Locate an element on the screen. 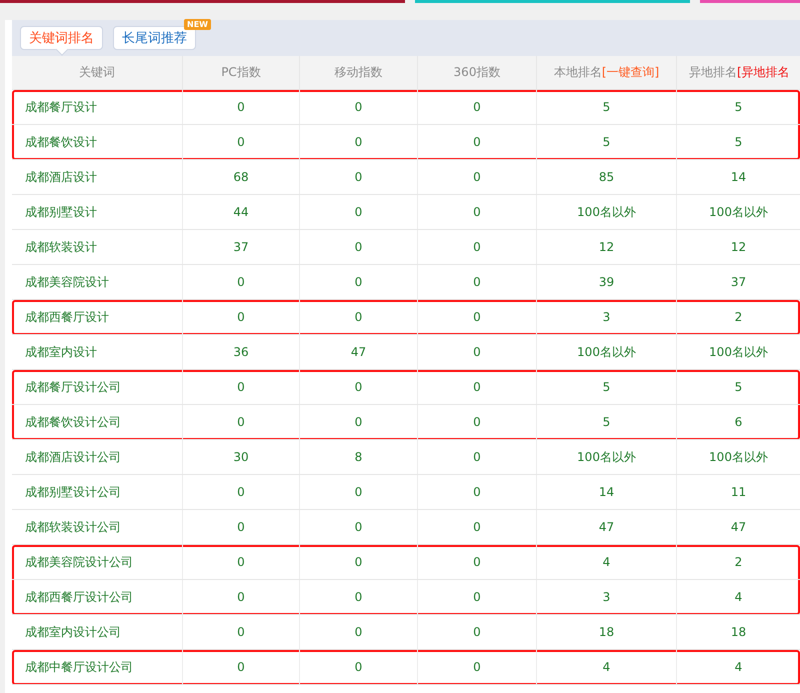 Image resolution: width=800 pixels, height=693 pixels. table-cell-text: 4 is located at coordinates (739, 597).